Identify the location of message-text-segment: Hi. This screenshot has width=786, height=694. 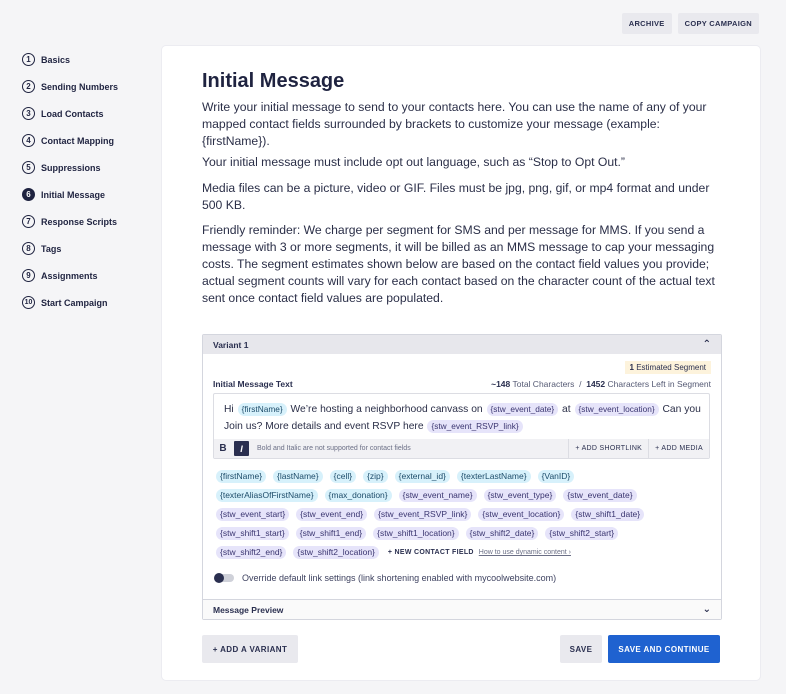
(230, 409).